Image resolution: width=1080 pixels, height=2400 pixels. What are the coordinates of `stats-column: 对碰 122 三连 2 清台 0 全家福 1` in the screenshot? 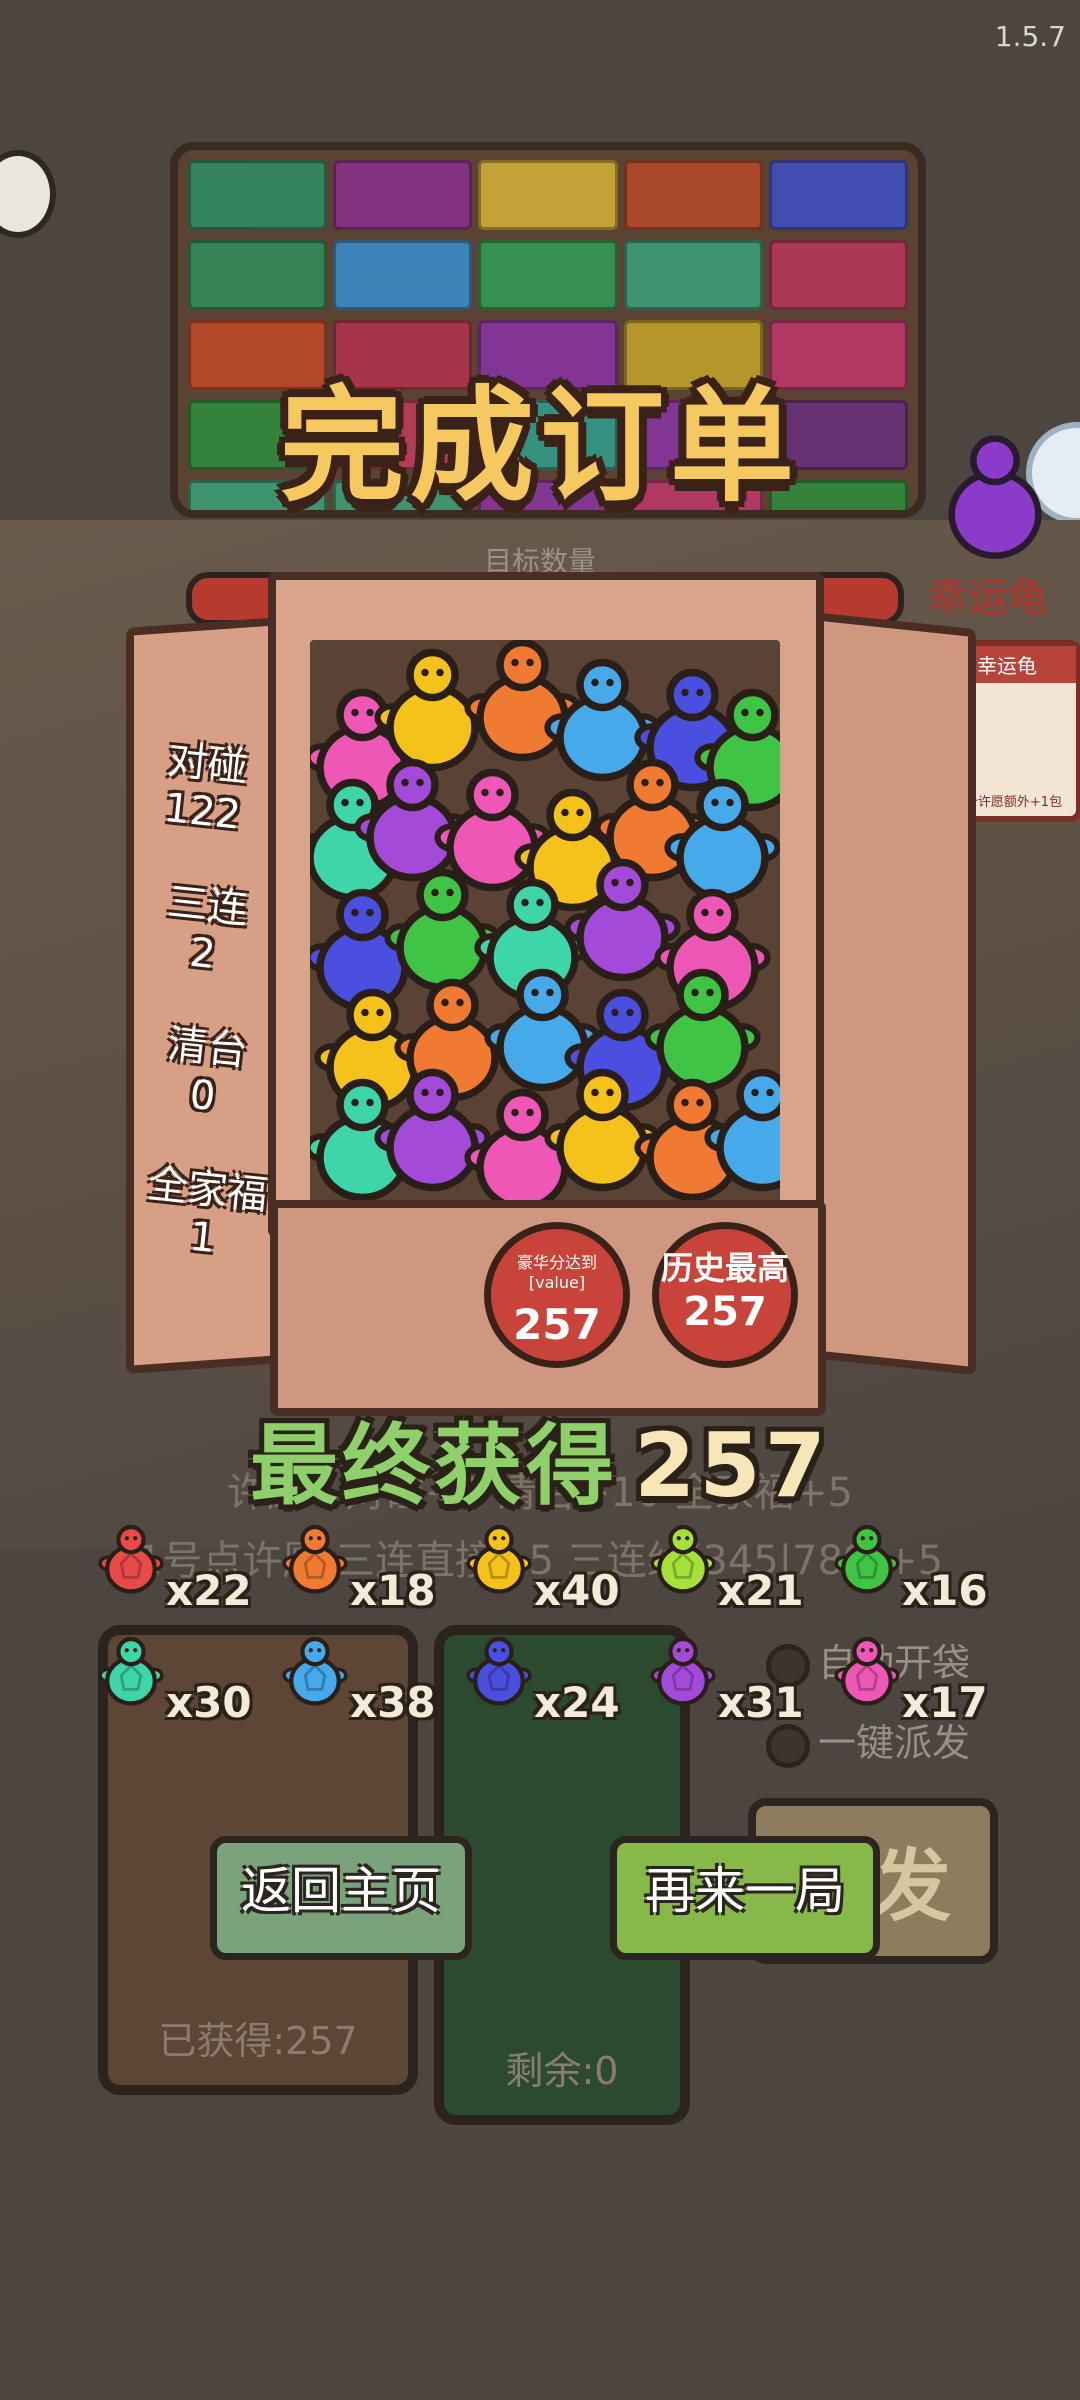 It's located at (205, 1022).